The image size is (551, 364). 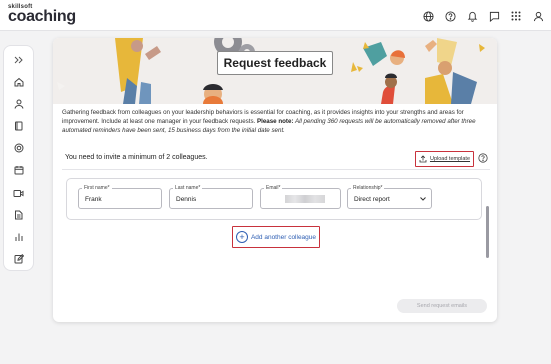 I want to click on video-icon, so click(x=18, y=193).